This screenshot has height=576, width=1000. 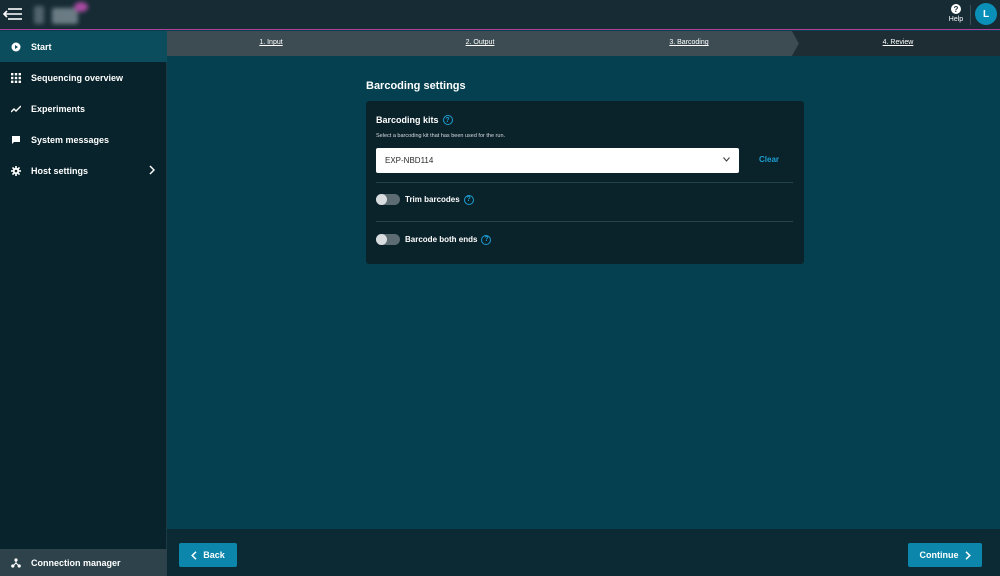 I want to click on sidebar-item-host-settings: Host settings, so click(x=83, y=170).